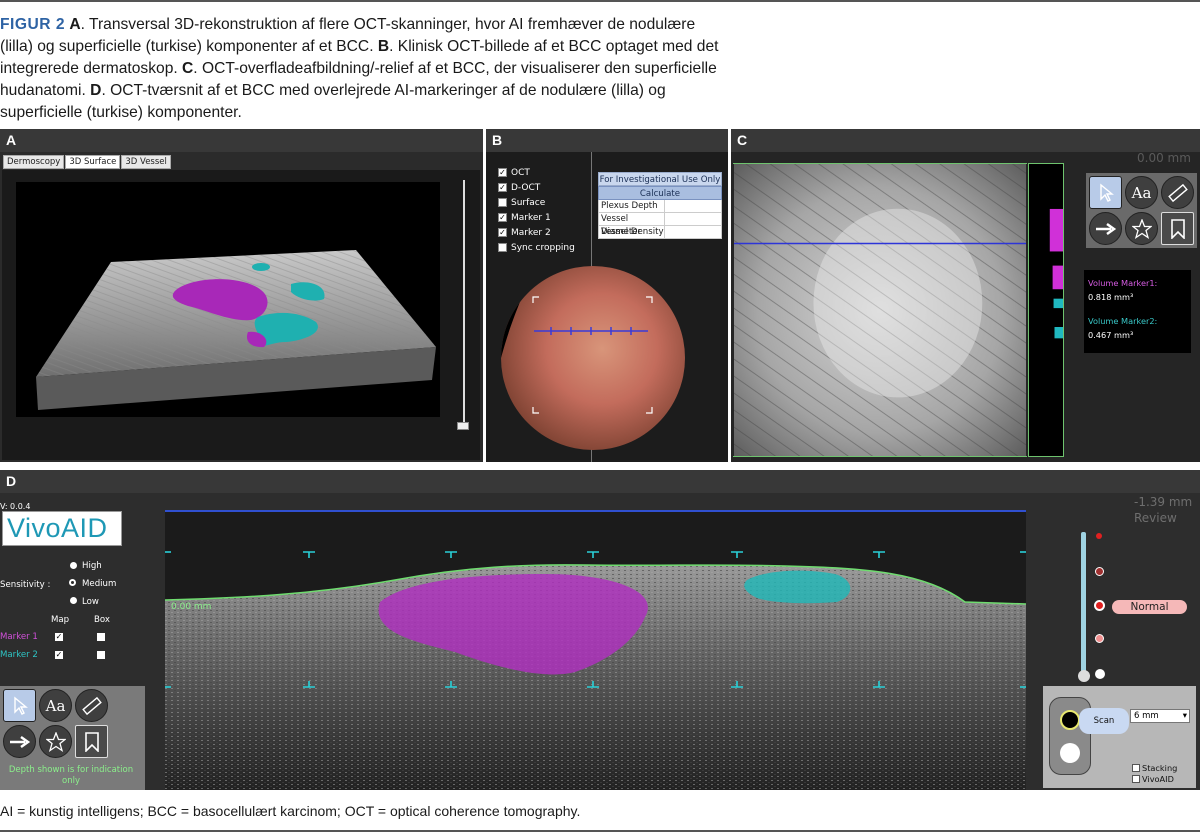 The width and height of the screenshot is (1200, 834). What do you see at coordinates (1149, 607) in the screenshot?
I see `intensity-normal-badge: Normal` at bounding box center [1149, 607].